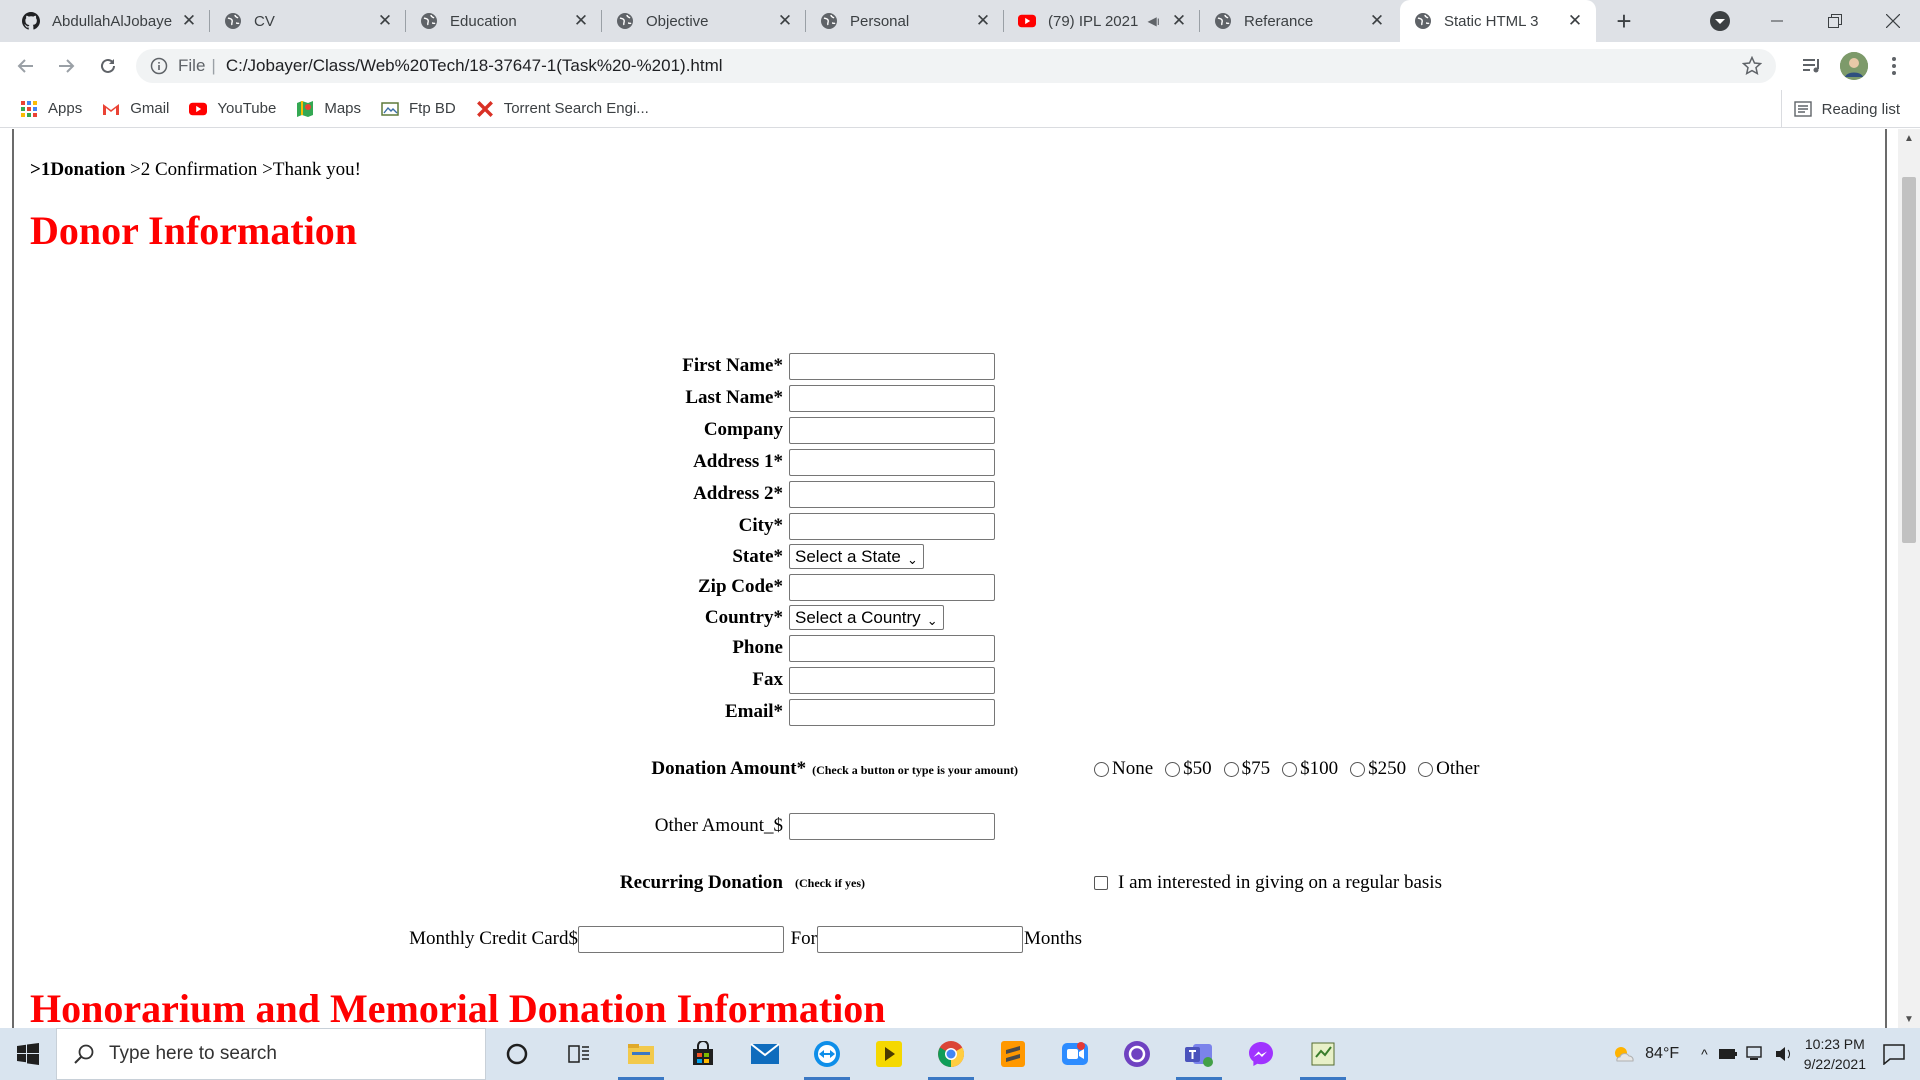 The image size is (1920, 1080). What do you see at coordinates (1728, 1054) in the screenshot?
I see `battery-icon` at bounding box center [1728, 1054].